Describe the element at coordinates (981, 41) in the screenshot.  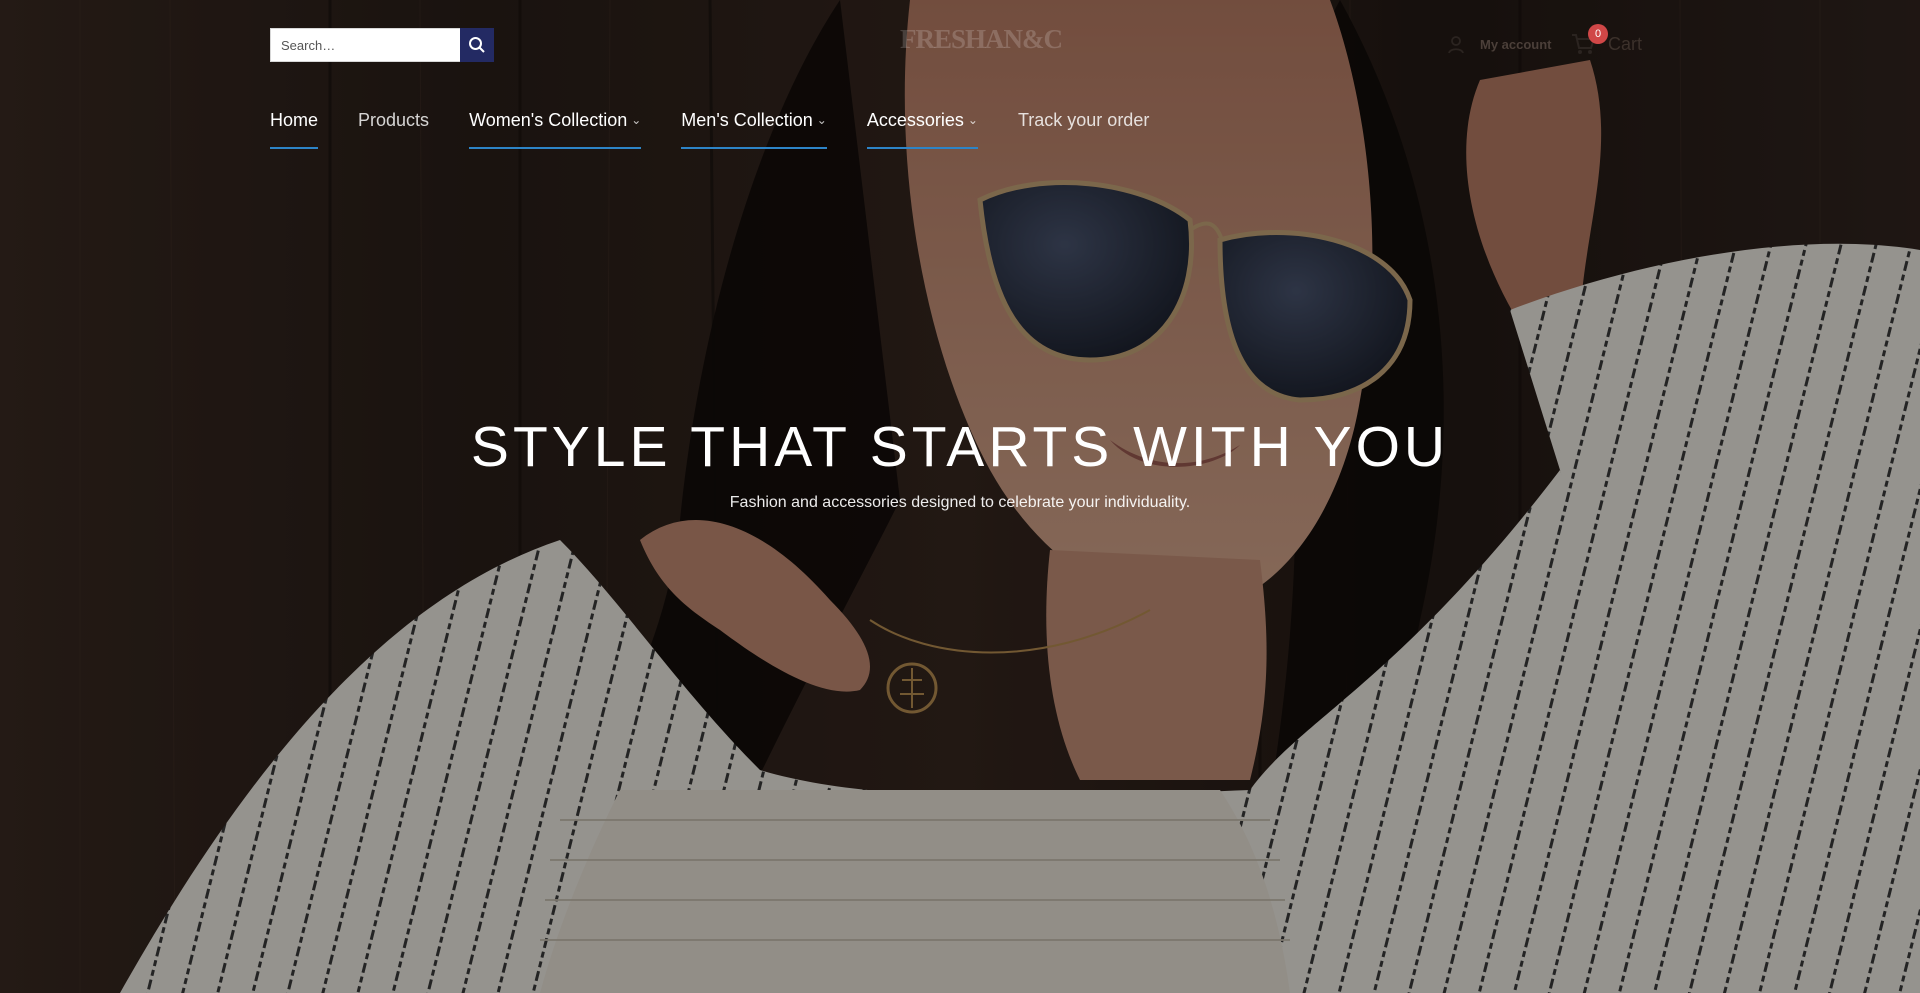
I see `site-logo: FRESHAN&C` at that location.